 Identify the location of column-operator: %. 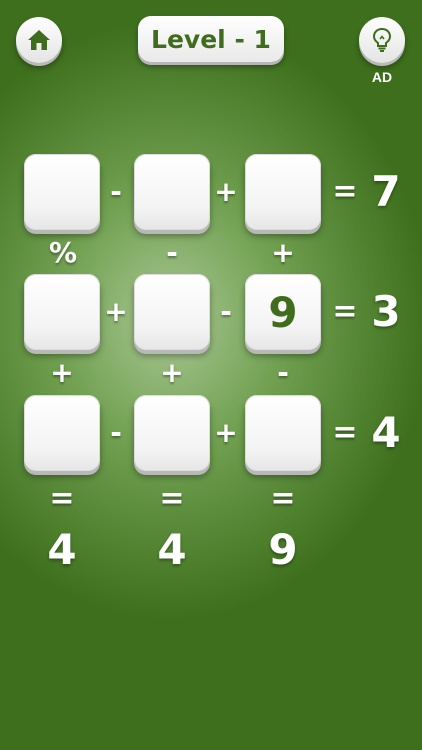
(63, 252).